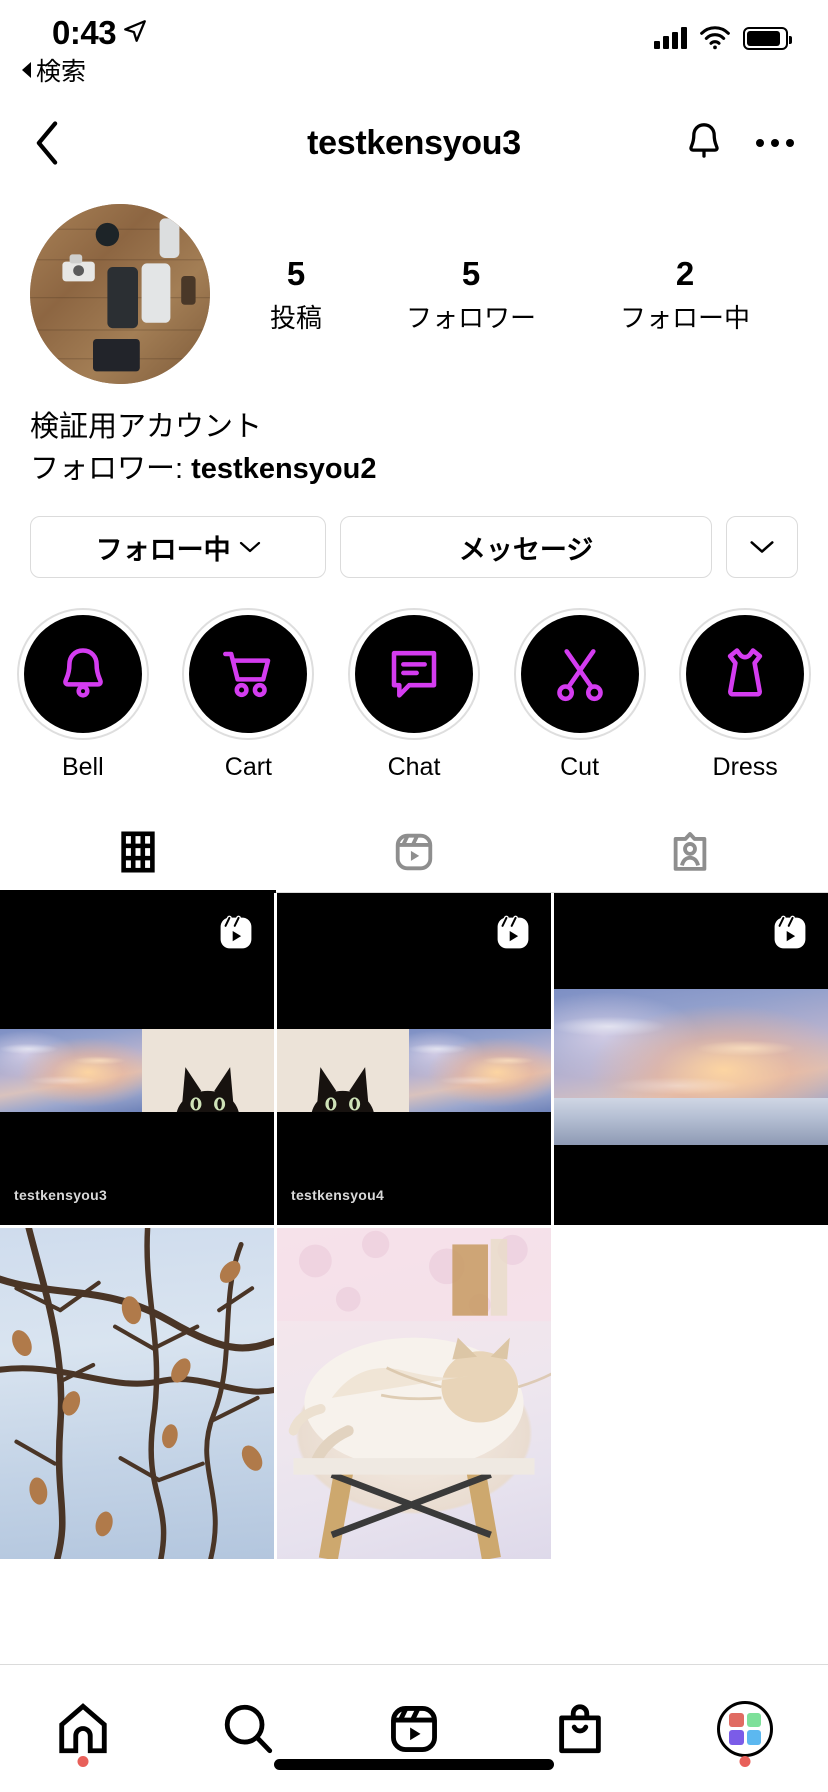 Image resolution: width=828 pixels, height=1792 pixels. What do you see at coordinates (163, 549) in the screenshot?
I see `following-button-label: フォロー中` at bounding box center [163, 549].